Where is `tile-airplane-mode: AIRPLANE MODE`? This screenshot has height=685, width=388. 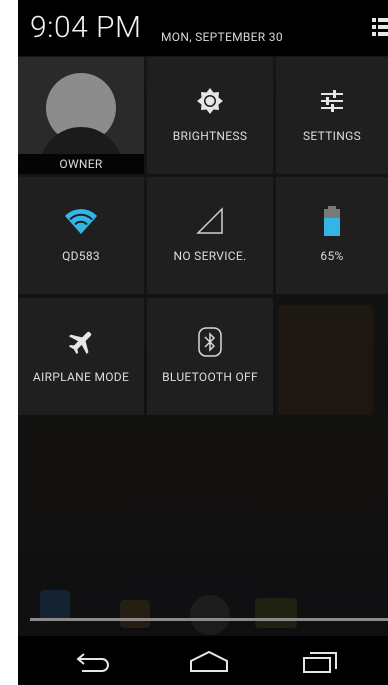 tile-airplane-mode: AIRPLANE MODE is located at coordinates (81, 356).